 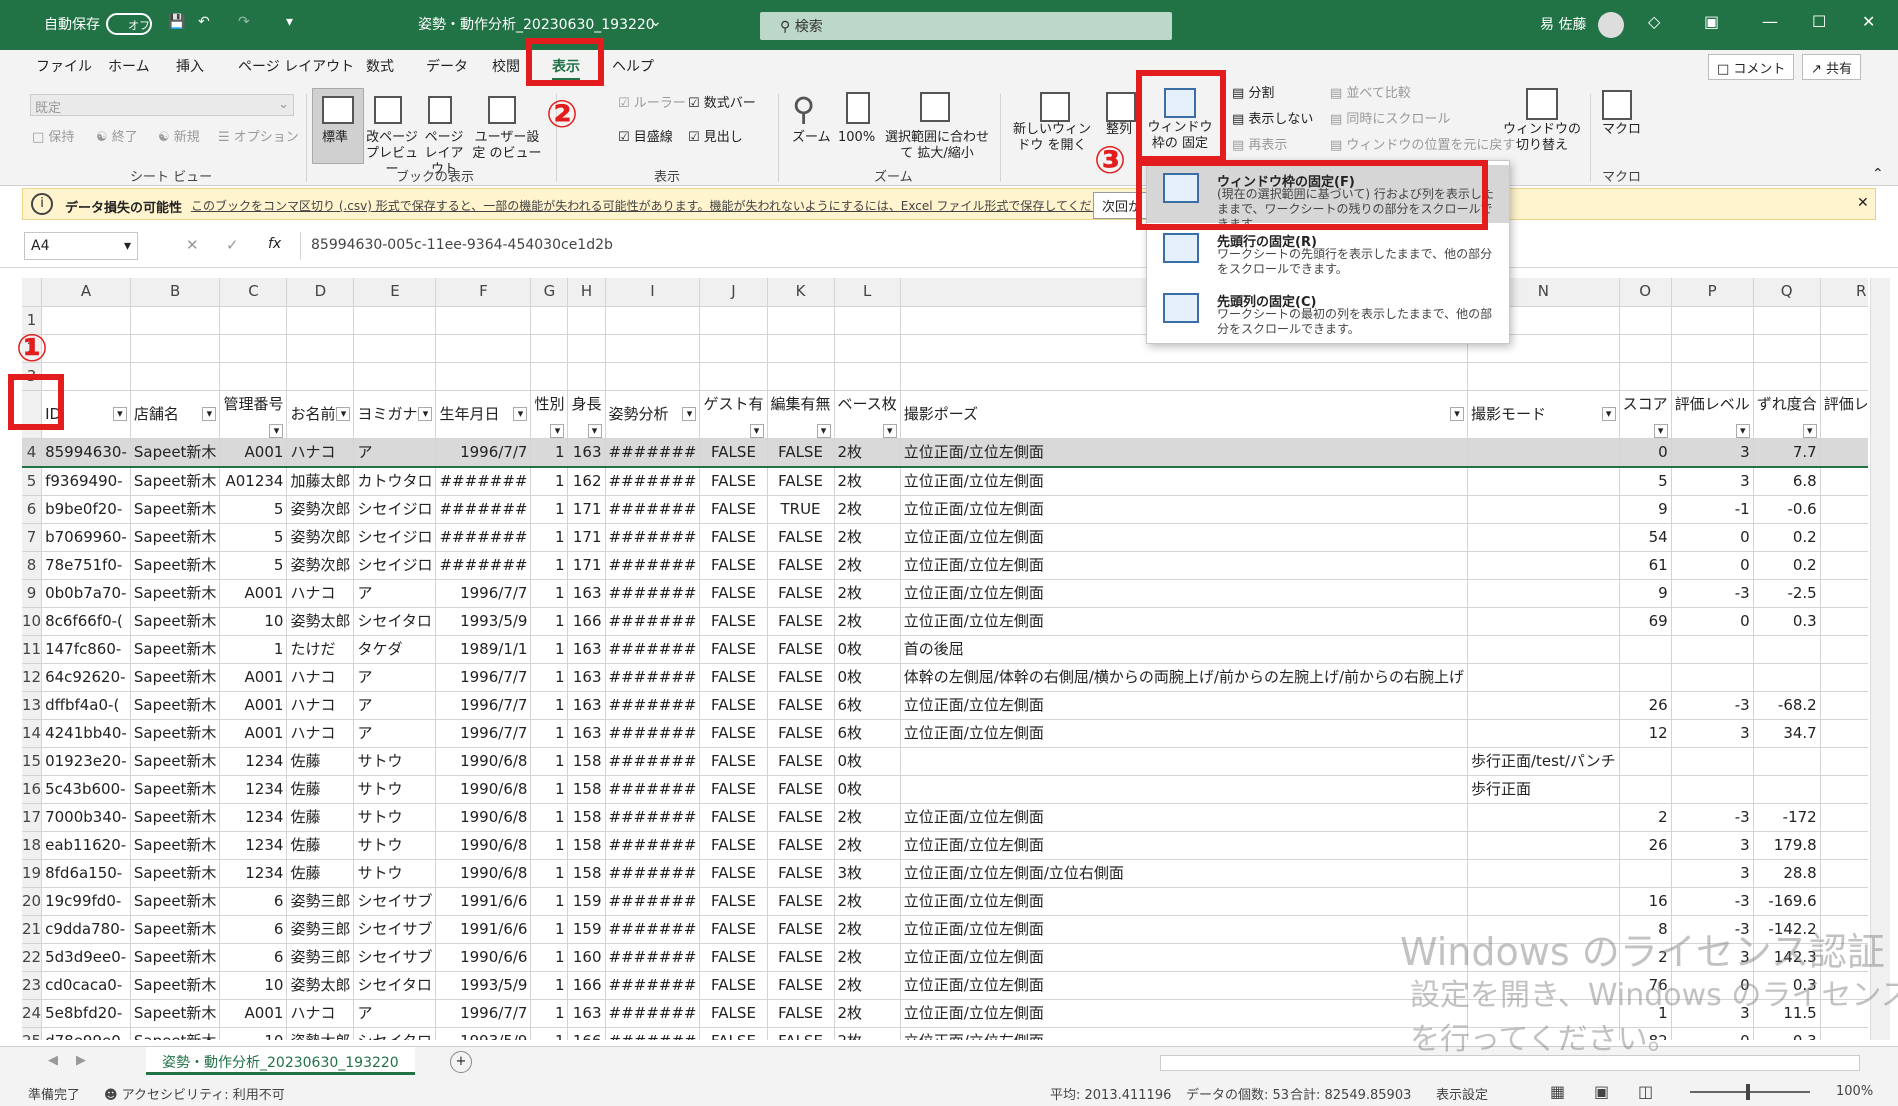 I want to click on cell: 9, so click(x=1645, y=593).